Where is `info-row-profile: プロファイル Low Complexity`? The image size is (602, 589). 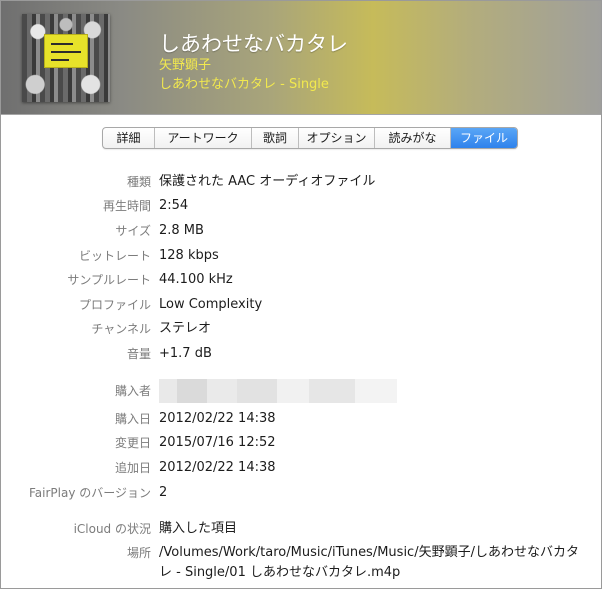 info-row-profile: プロファイル Low Complexity is located at coordinates (301, 305).